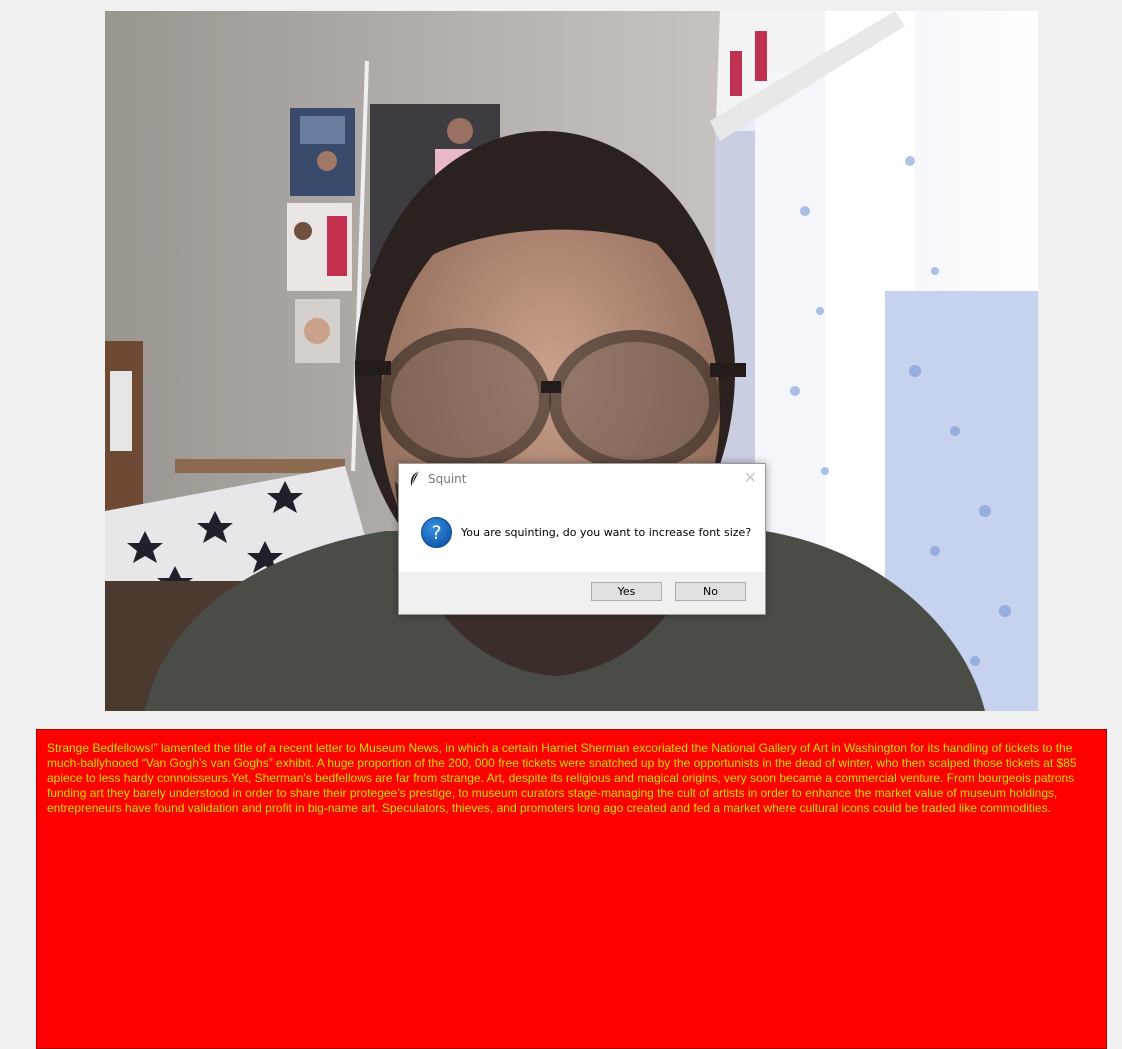  What do you see at coordinates (582, 593) in the screenshot?
I see `dialog-button-bar: Yes No` at bounding box center [582, 593].